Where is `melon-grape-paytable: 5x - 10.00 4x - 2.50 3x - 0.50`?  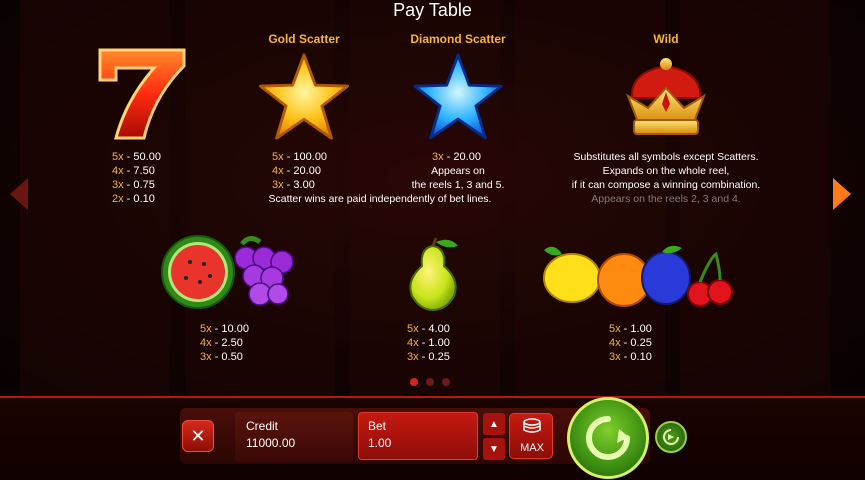
melon-grape-paytable: 5x - 10.00 4x - 2.50 3x - 0.50 is located at coordinates (224, 343).